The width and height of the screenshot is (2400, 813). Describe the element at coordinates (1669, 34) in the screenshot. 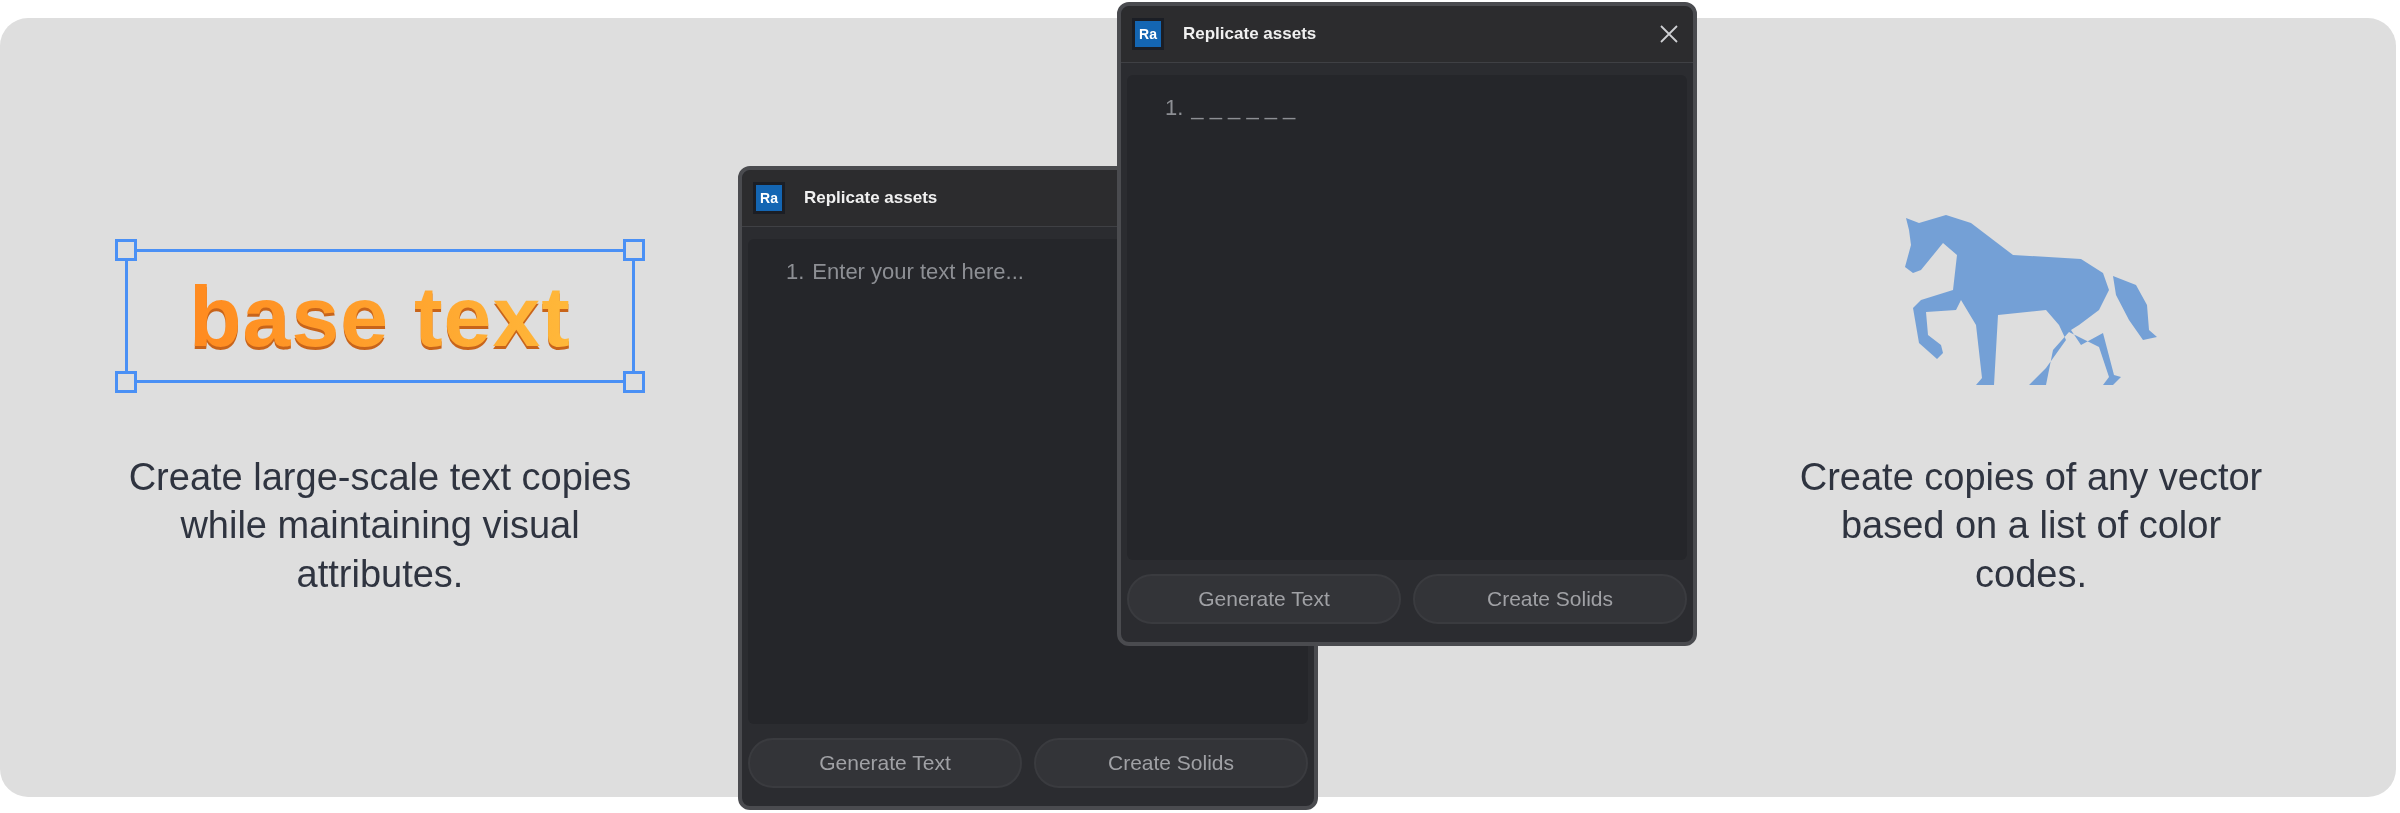

I see `close-icon` at that location.